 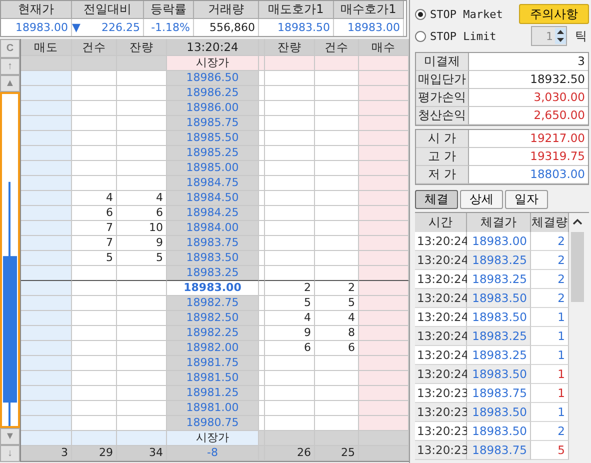 What do you see at coordinates (213, 198) in the screenshot?
I see `price-level: 18984.50` at bounding box center [213, 198].